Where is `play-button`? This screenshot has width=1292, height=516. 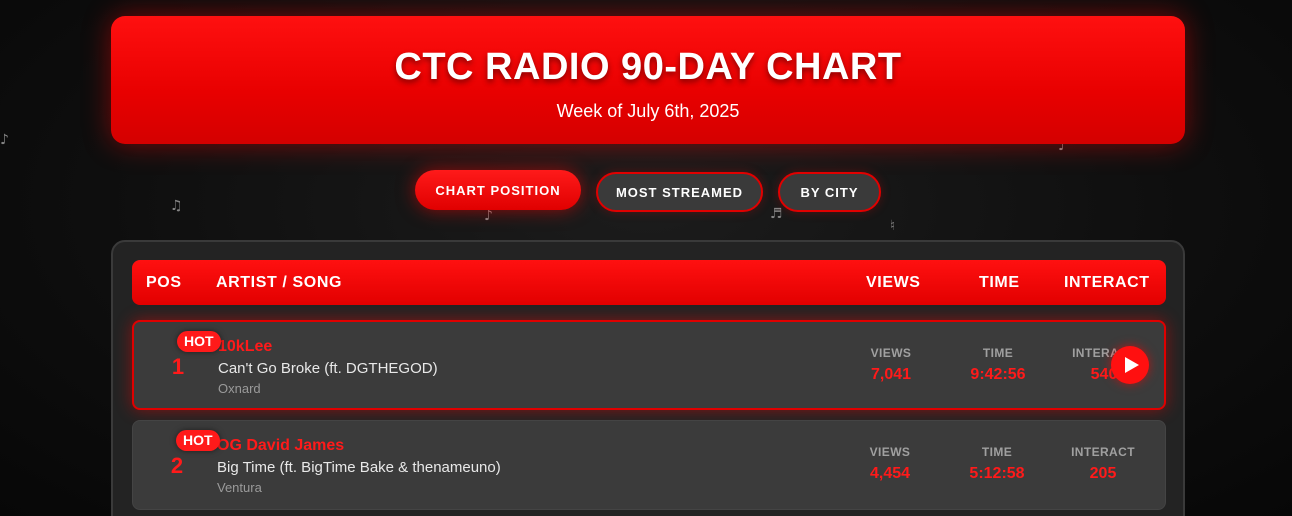 play-button is located at coordinates (1130, 365).